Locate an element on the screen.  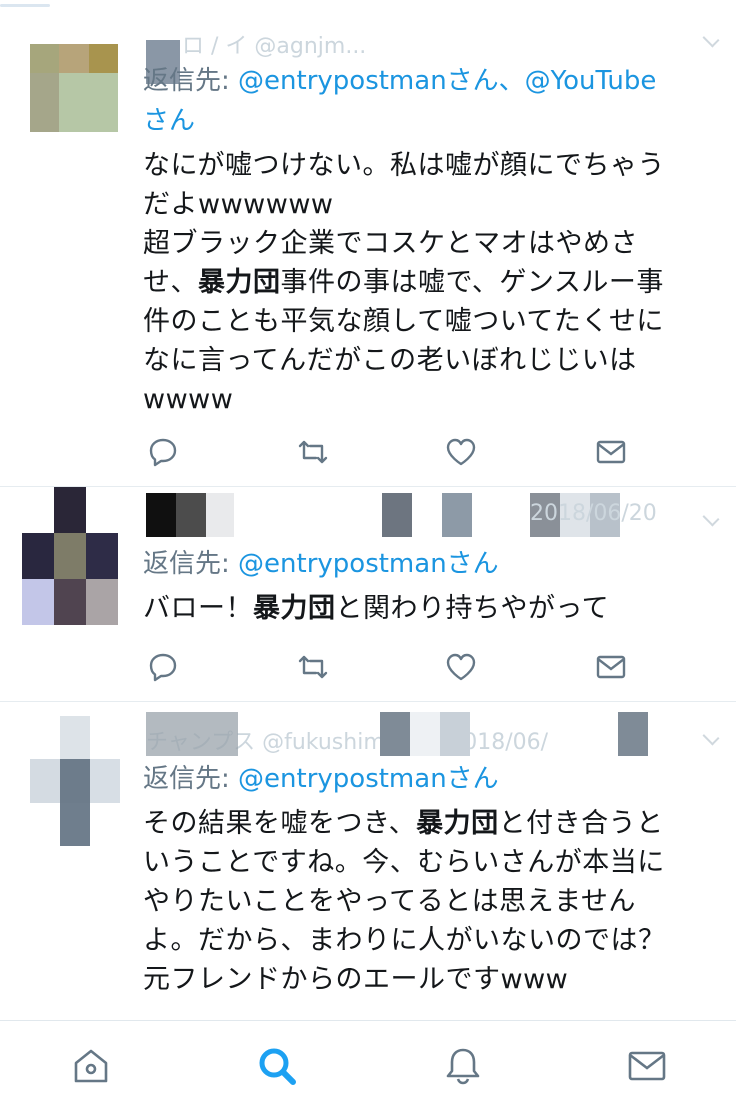
tab-notifications is located at coordinates (463, 1066).